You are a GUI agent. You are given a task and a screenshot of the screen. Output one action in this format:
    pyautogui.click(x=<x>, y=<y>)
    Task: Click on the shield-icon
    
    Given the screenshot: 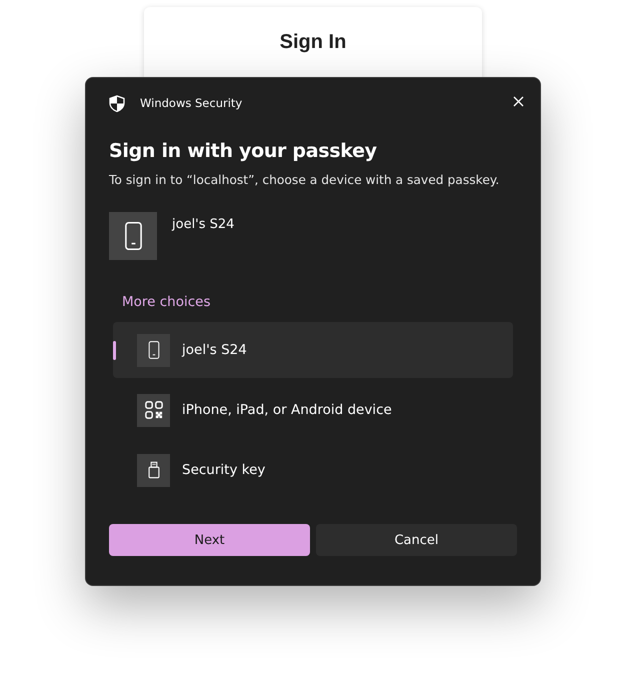 What is the action you would take?
    pyautogui.click(x=117, y=103)
    